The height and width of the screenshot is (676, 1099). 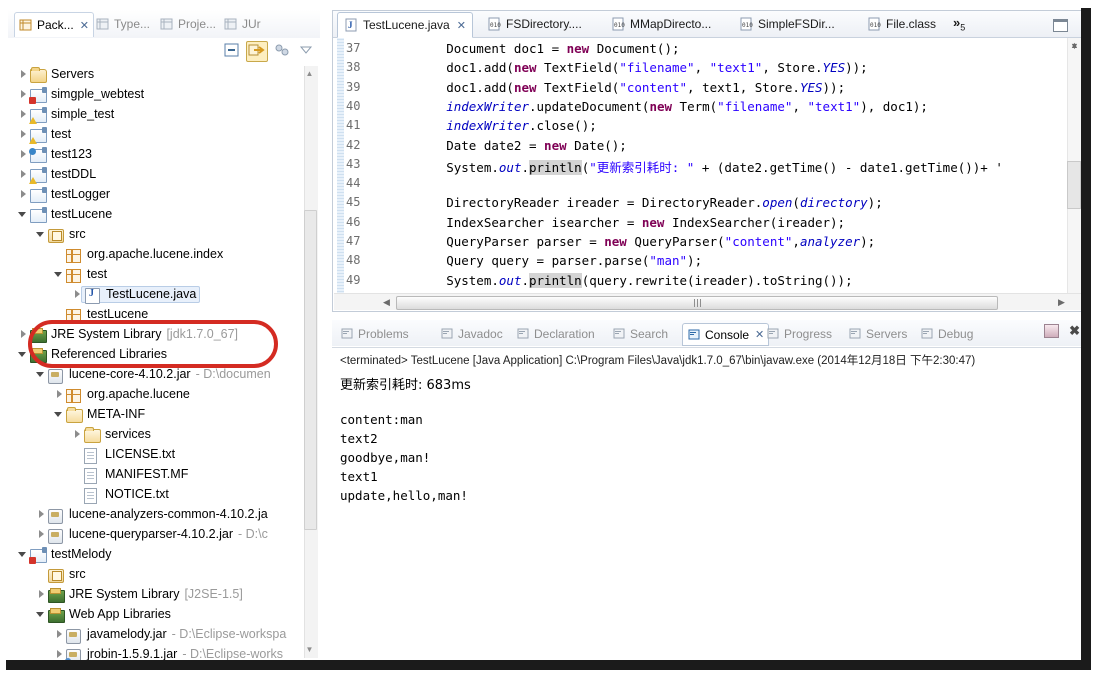 What do you see at coordinates (232, 50) in the screenshot?
I see `collapse-all-button` at bounding box center [232, 50].